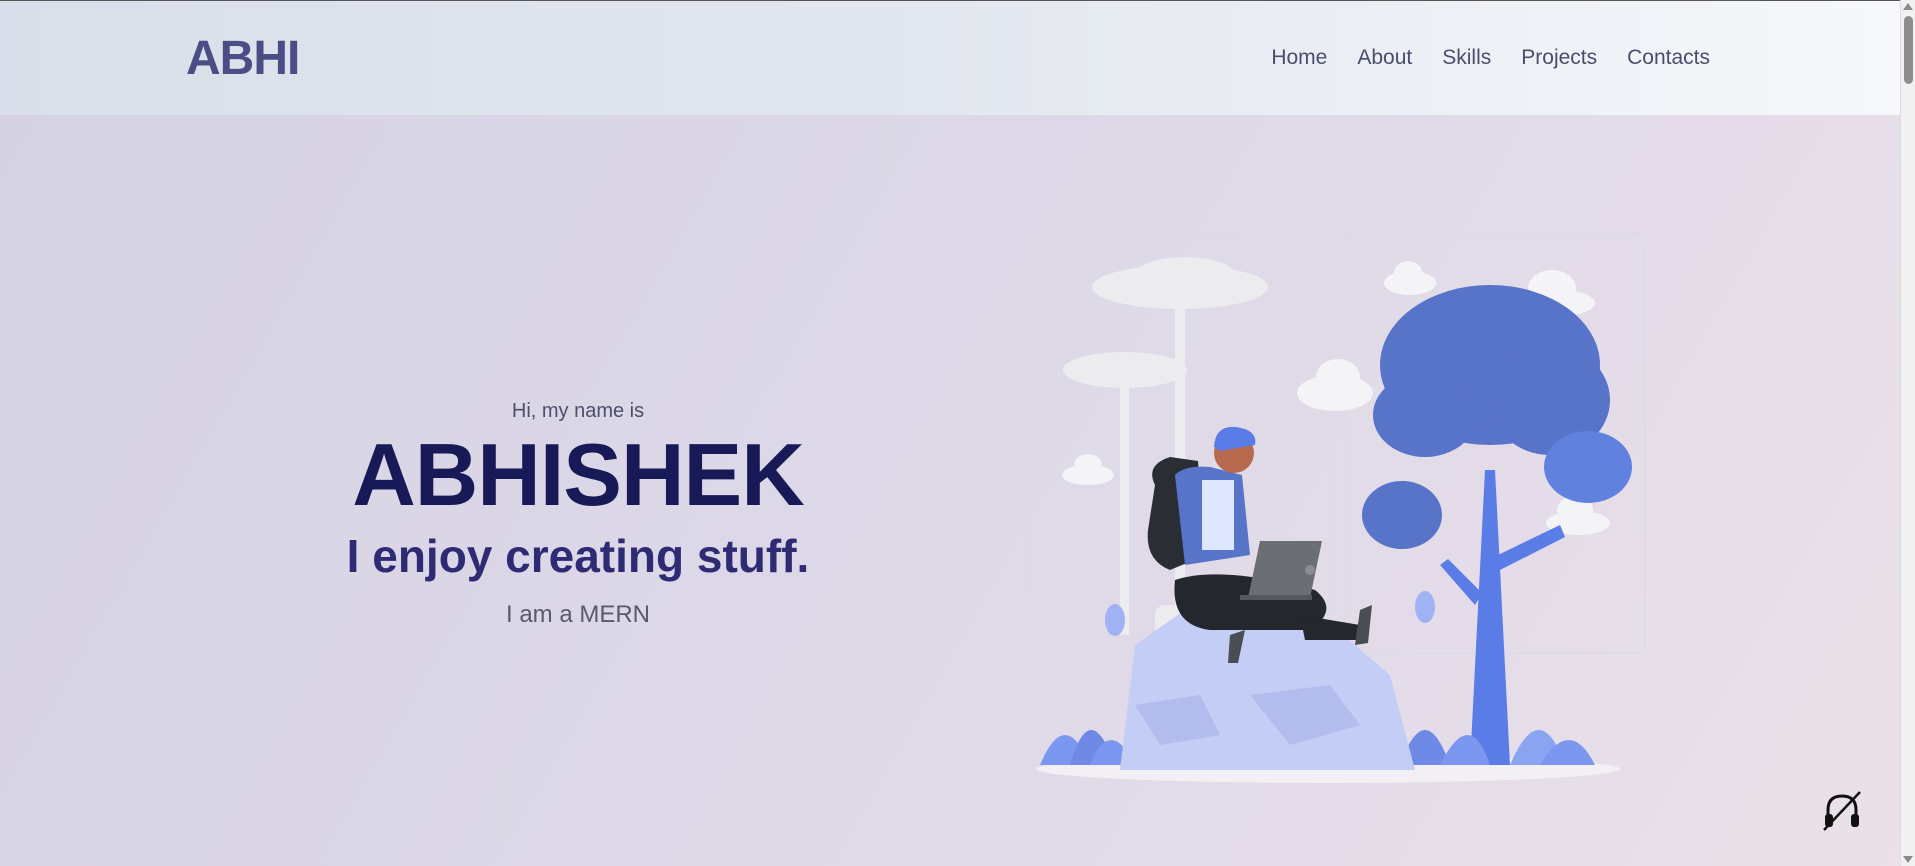  Describe the element at coordinates (1559, 58) in the screenshot. I see `nav-link-projects: Projects` at that location.